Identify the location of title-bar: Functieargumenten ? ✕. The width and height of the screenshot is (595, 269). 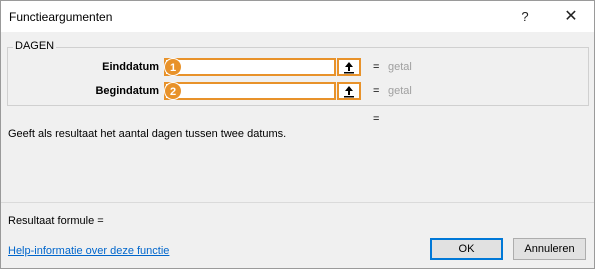
(297, 16).